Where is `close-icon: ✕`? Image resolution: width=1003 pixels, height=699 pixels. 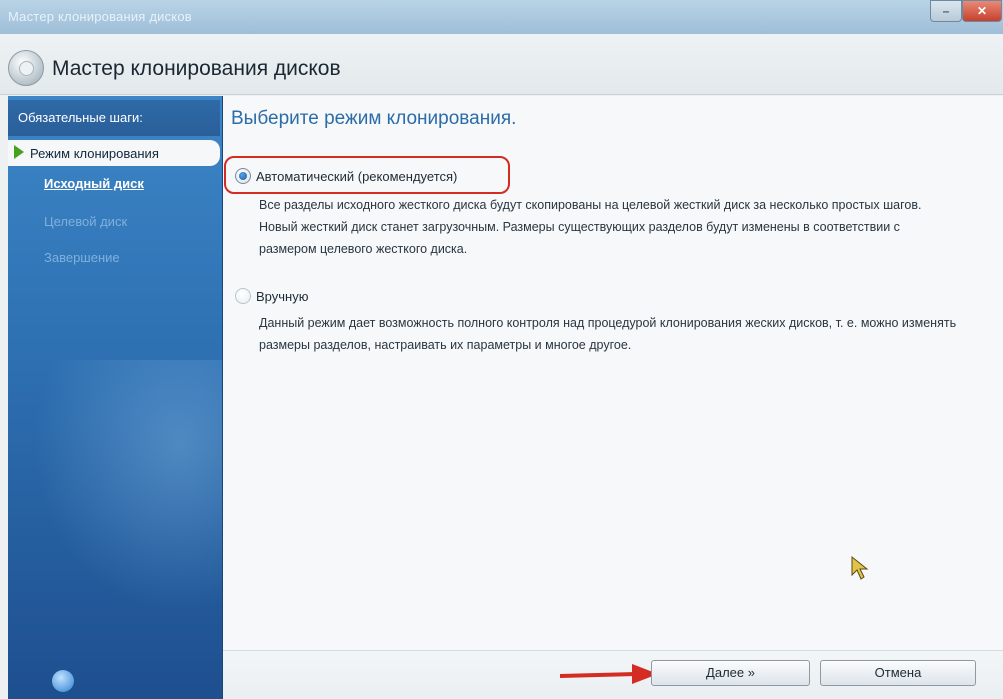 close-icon: ✕ is located at coordinates (982, 11).